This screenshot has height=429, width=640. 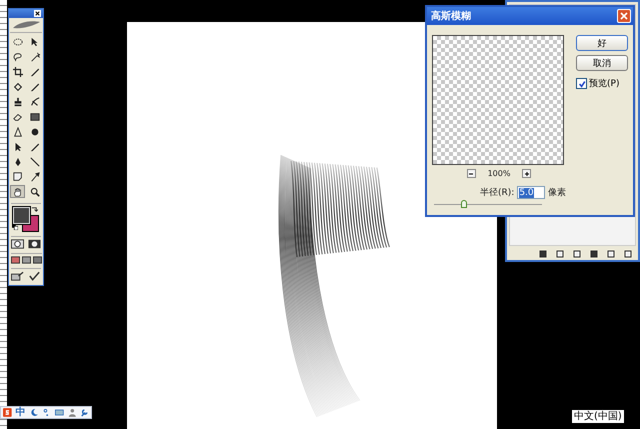 What do you see at coordinates (35, 57) in the screenshot?
I see `wand-icon` at bounding box center [35, 57].